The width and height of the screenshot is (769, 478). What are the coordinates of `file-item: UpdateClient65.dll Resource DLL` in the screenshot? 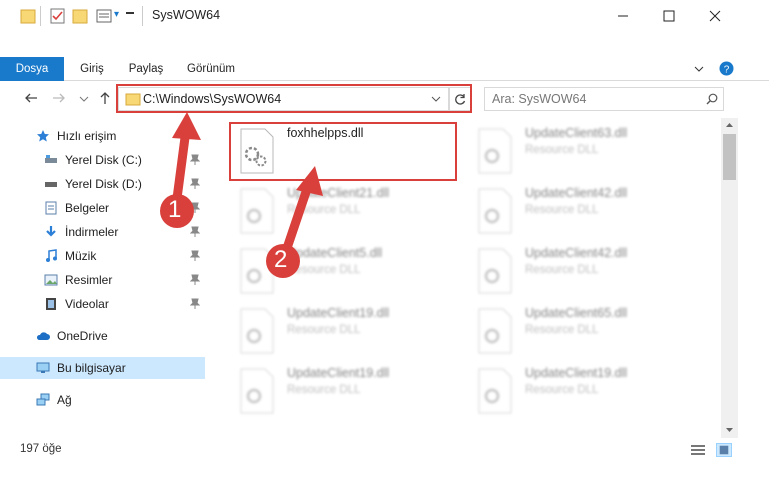 It's located at (577, 331).